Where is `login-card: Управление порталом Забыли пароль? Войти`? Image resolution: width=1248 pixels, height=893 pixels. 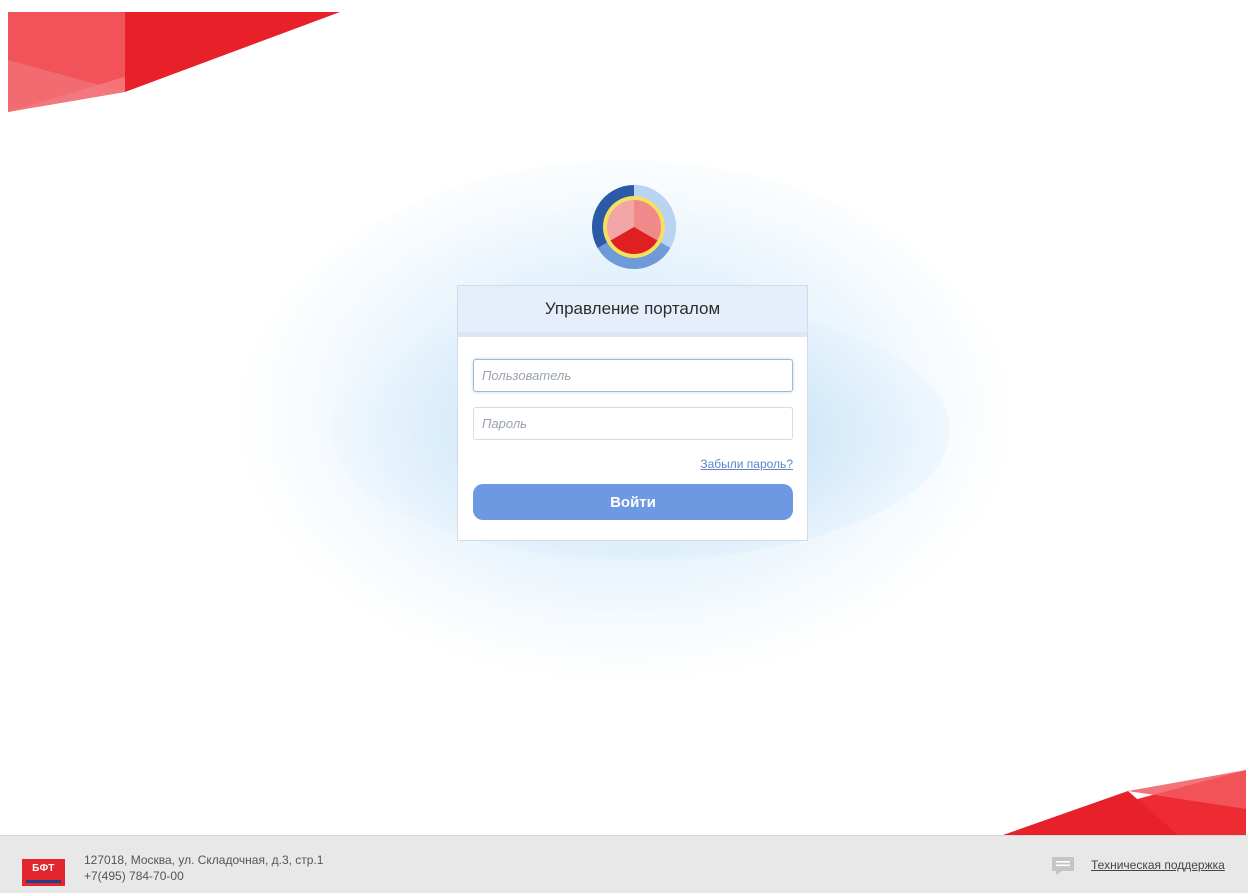 login-card: Управление порталом Забыли пароль? Войти is located at coordinates (632, 413).